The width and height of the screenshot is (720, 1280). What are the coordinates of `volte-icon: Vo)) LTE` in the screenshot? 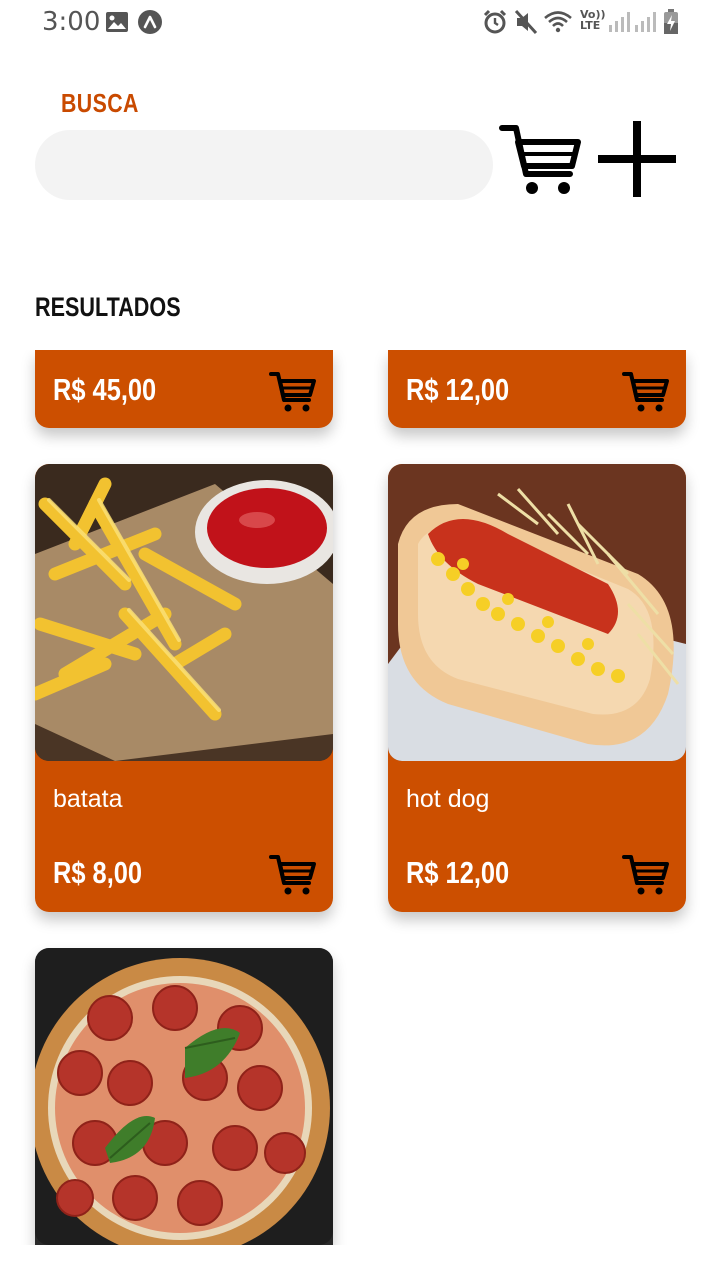 It's located at (593, 20).